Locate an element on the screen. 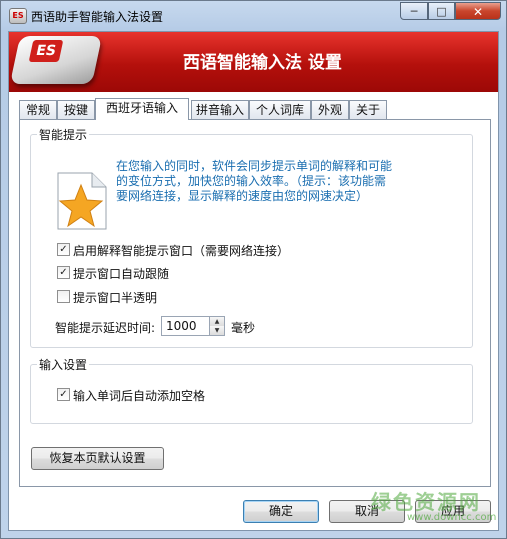 This screenshot has width=507, height=539. delay-spin-buttons: ▲ ▼ is located at coordinates (216, 326).